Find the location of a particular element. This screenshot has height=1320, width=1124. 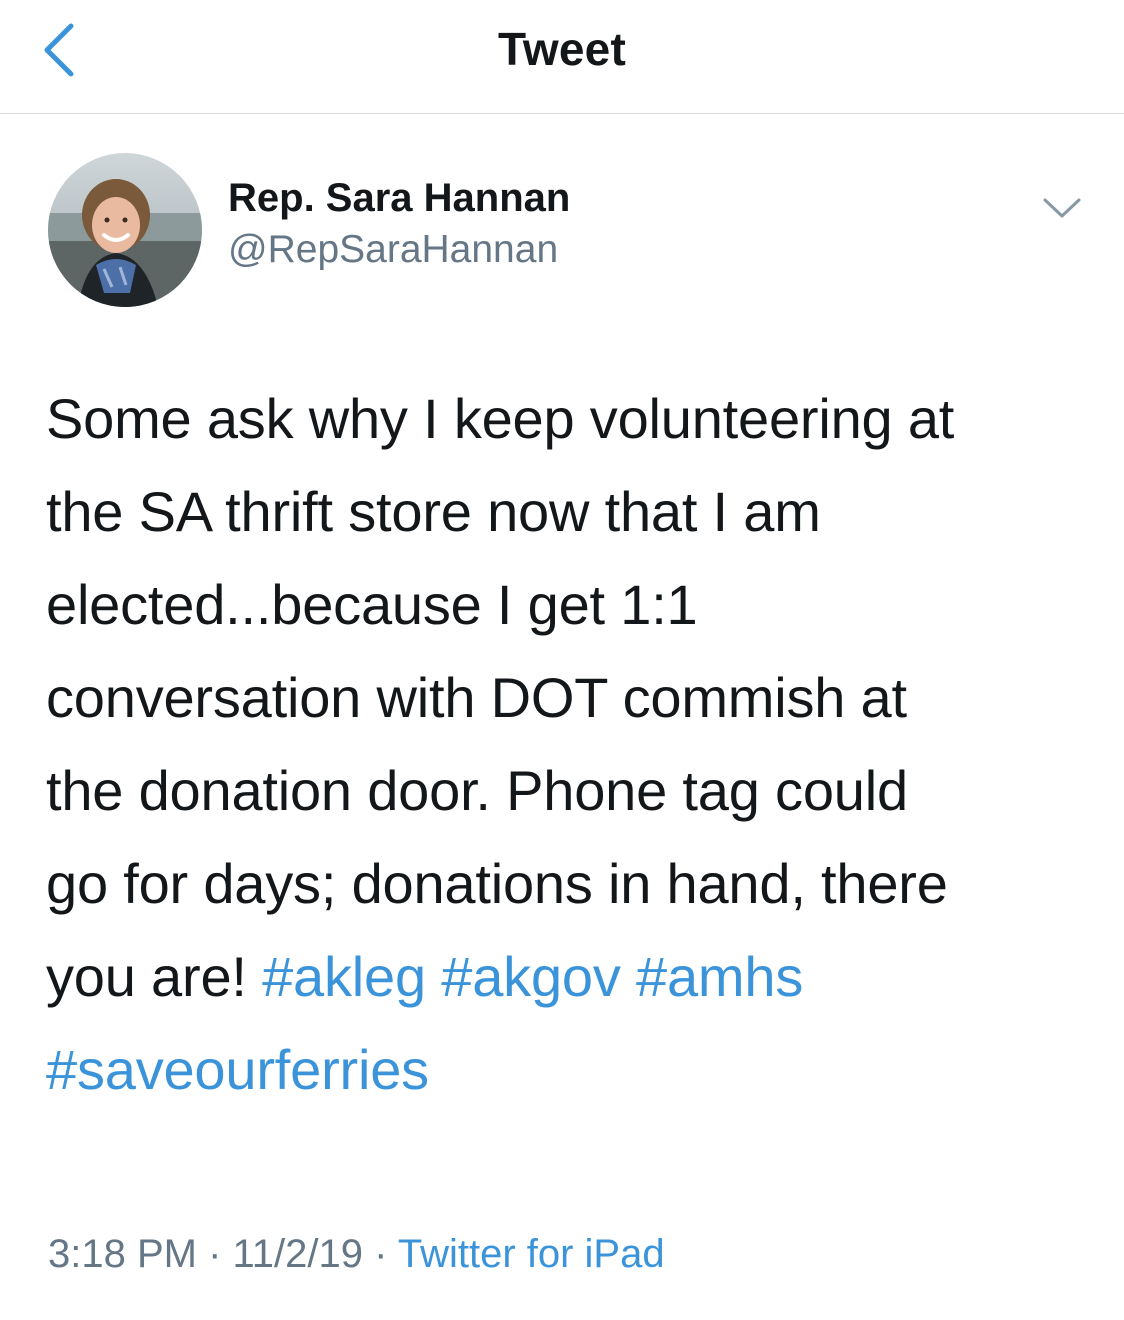

hashtag-link-akleg: #akleg is located at coordinates (344, 976).